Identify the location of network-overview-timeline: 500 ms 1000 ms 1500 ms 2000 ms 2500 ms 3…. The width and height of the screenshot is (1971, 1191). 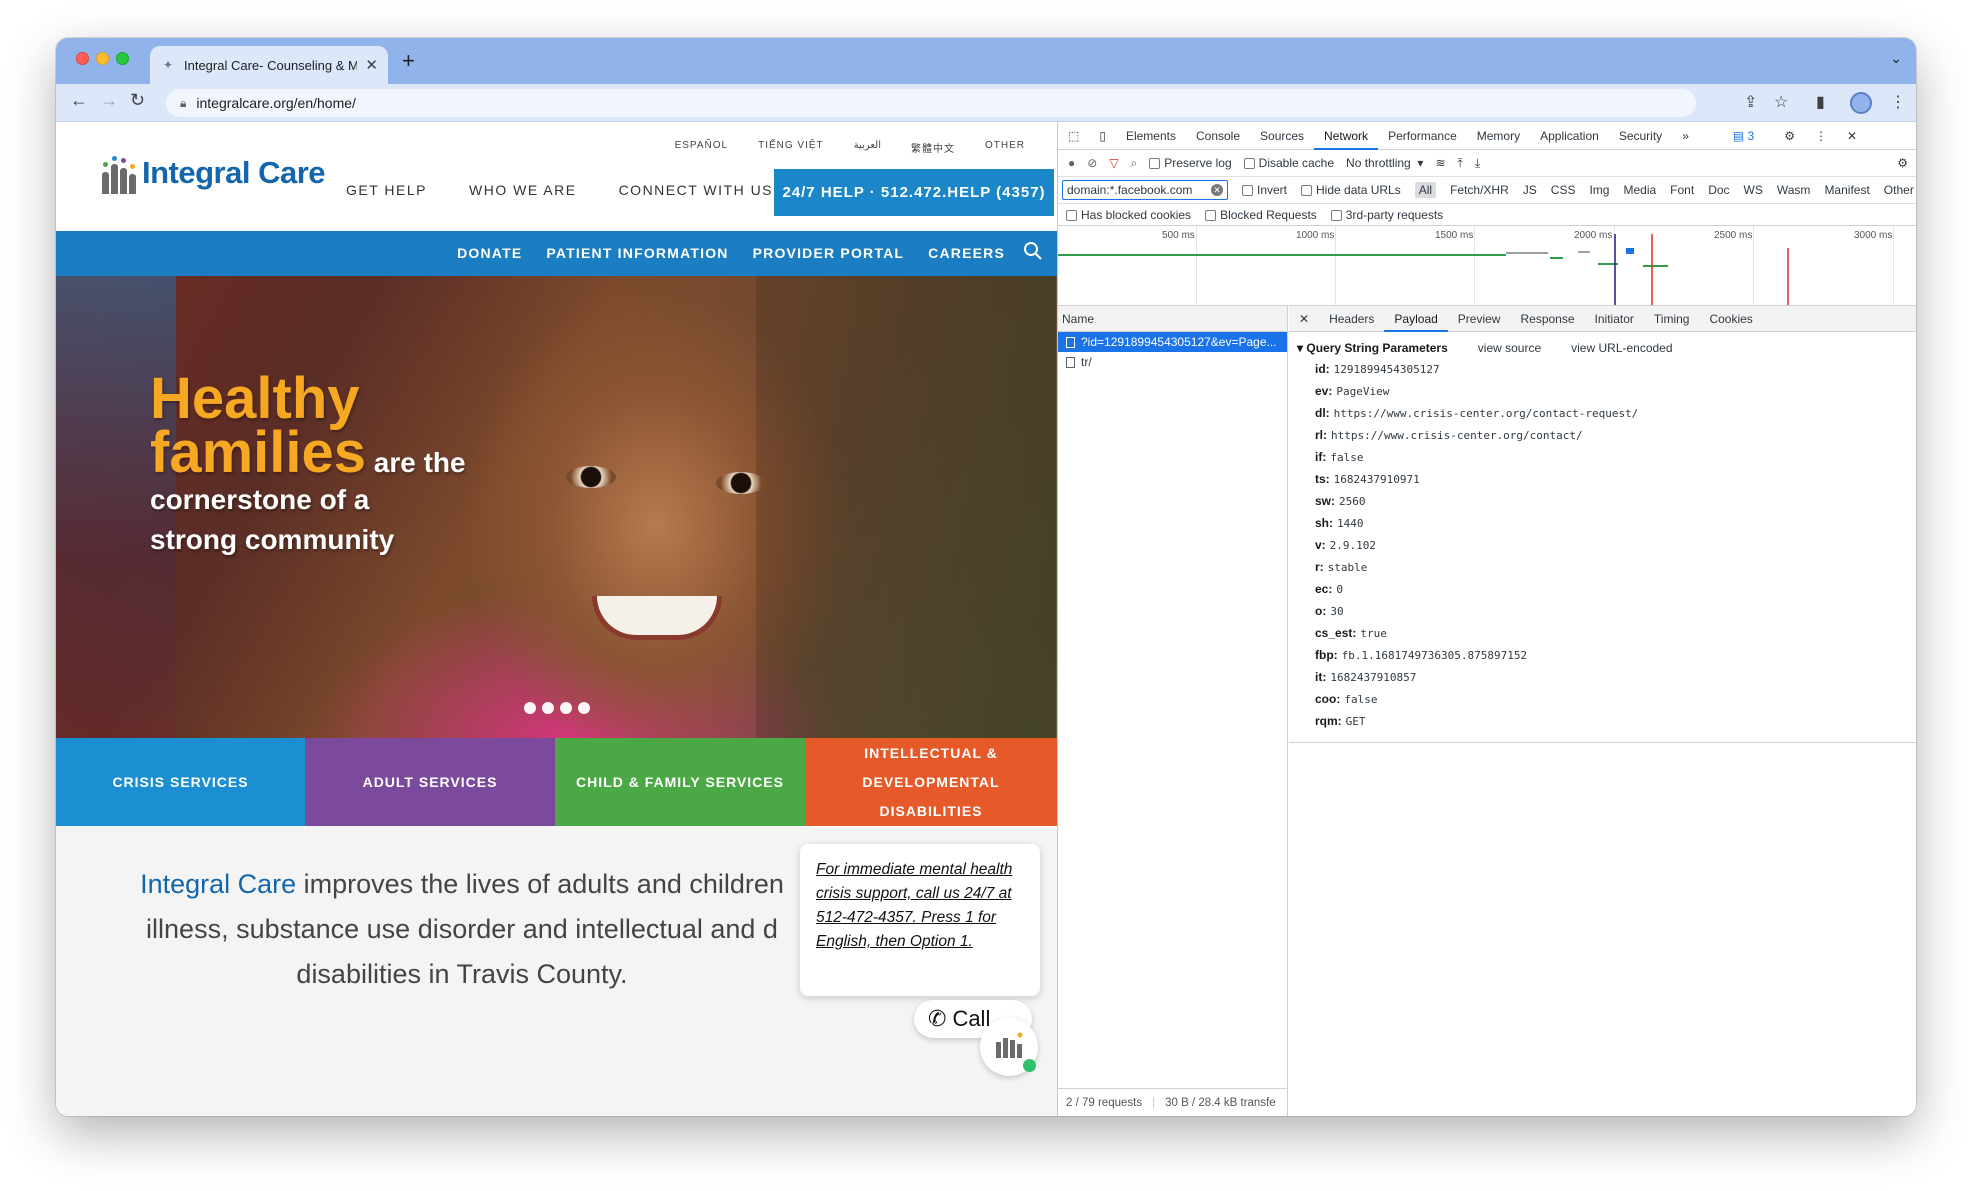
(1487, 266).